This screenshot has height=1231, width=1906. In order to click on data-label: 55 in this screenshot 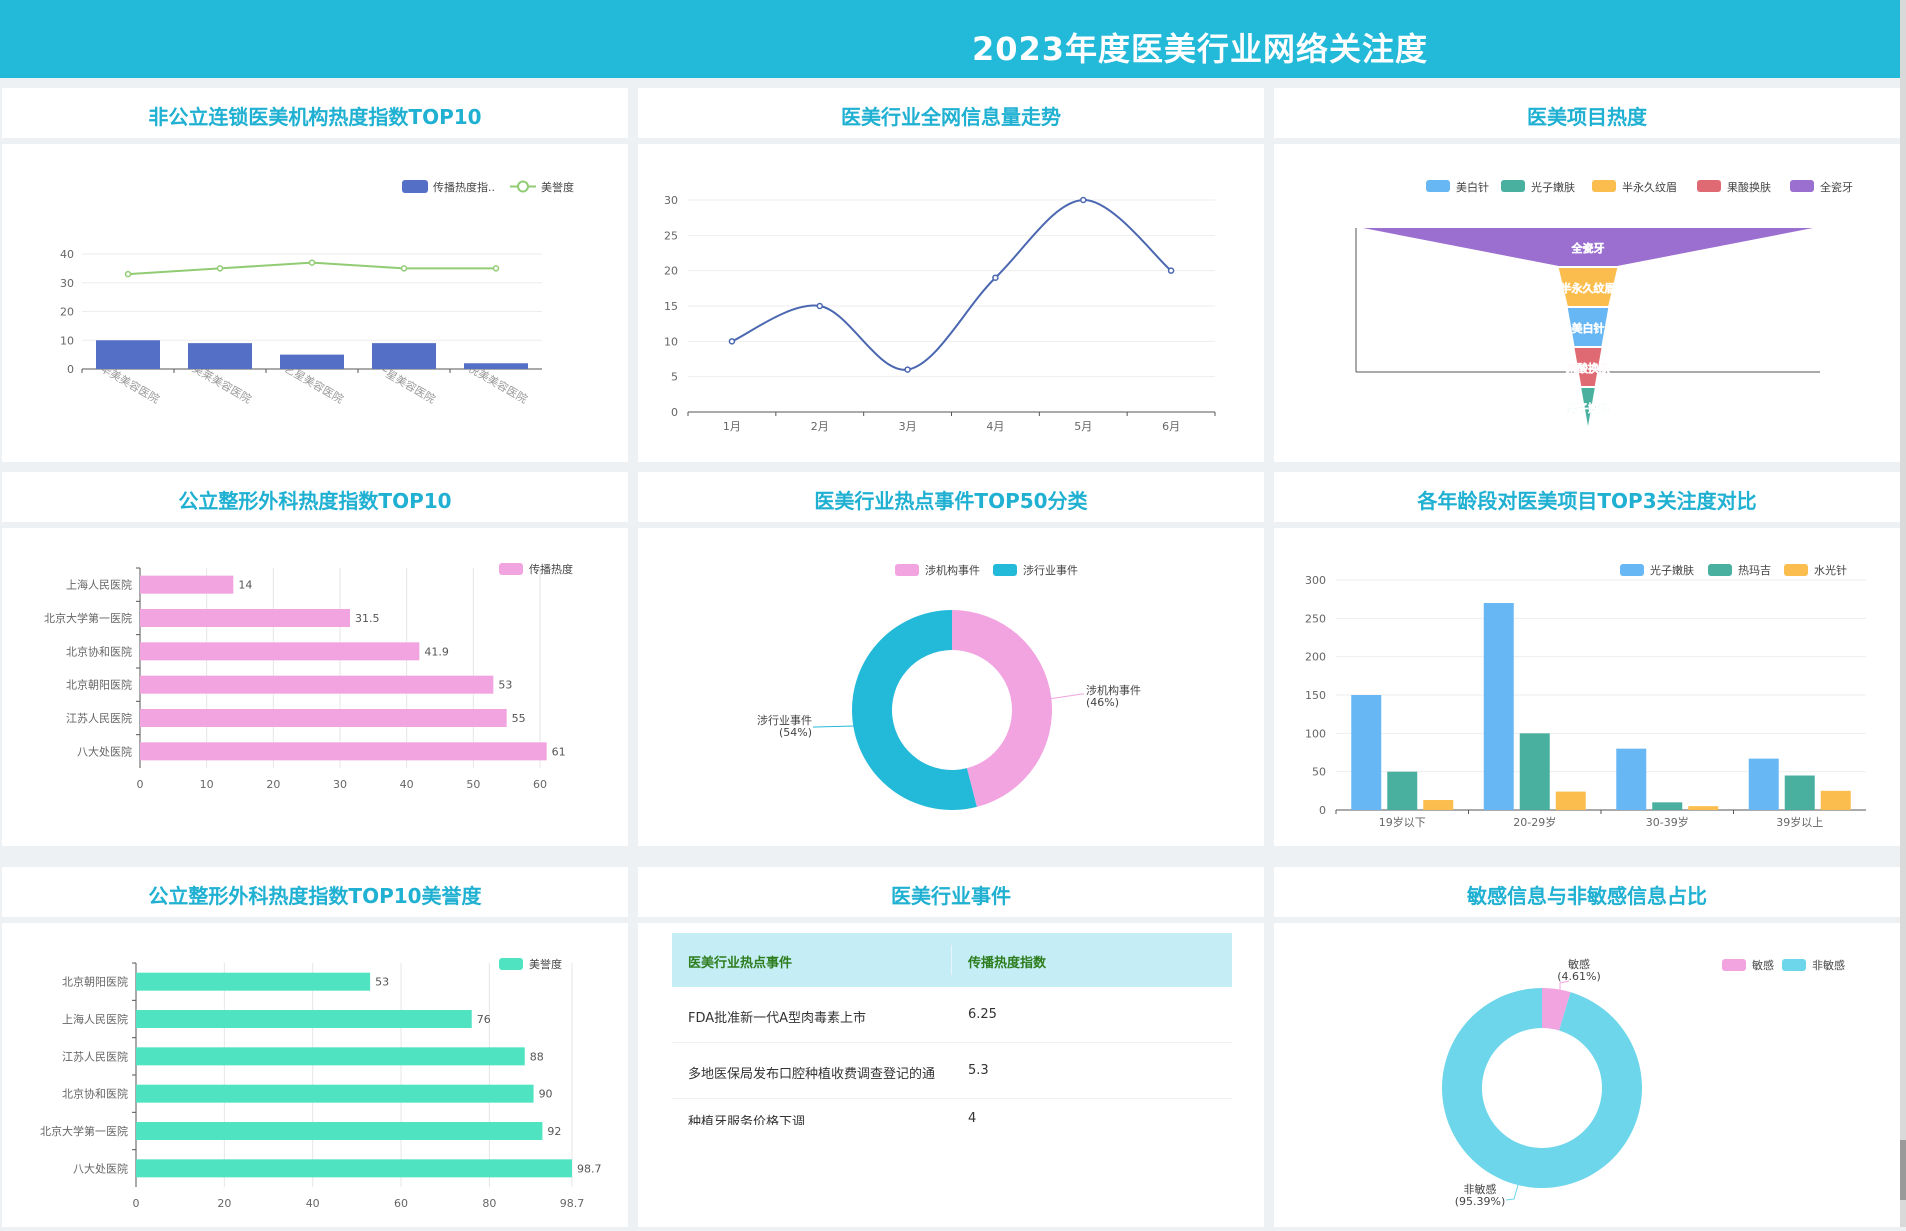, I will do `click(519, 718)`.